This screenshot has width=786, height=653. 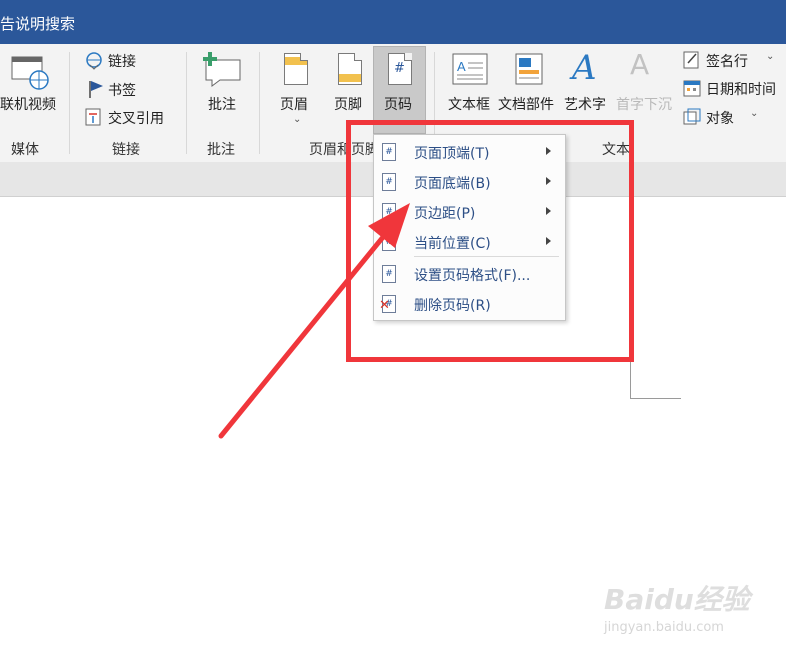 I want to click on watermark-url: jingyan.baidu.com, so click(x=664, y=627).